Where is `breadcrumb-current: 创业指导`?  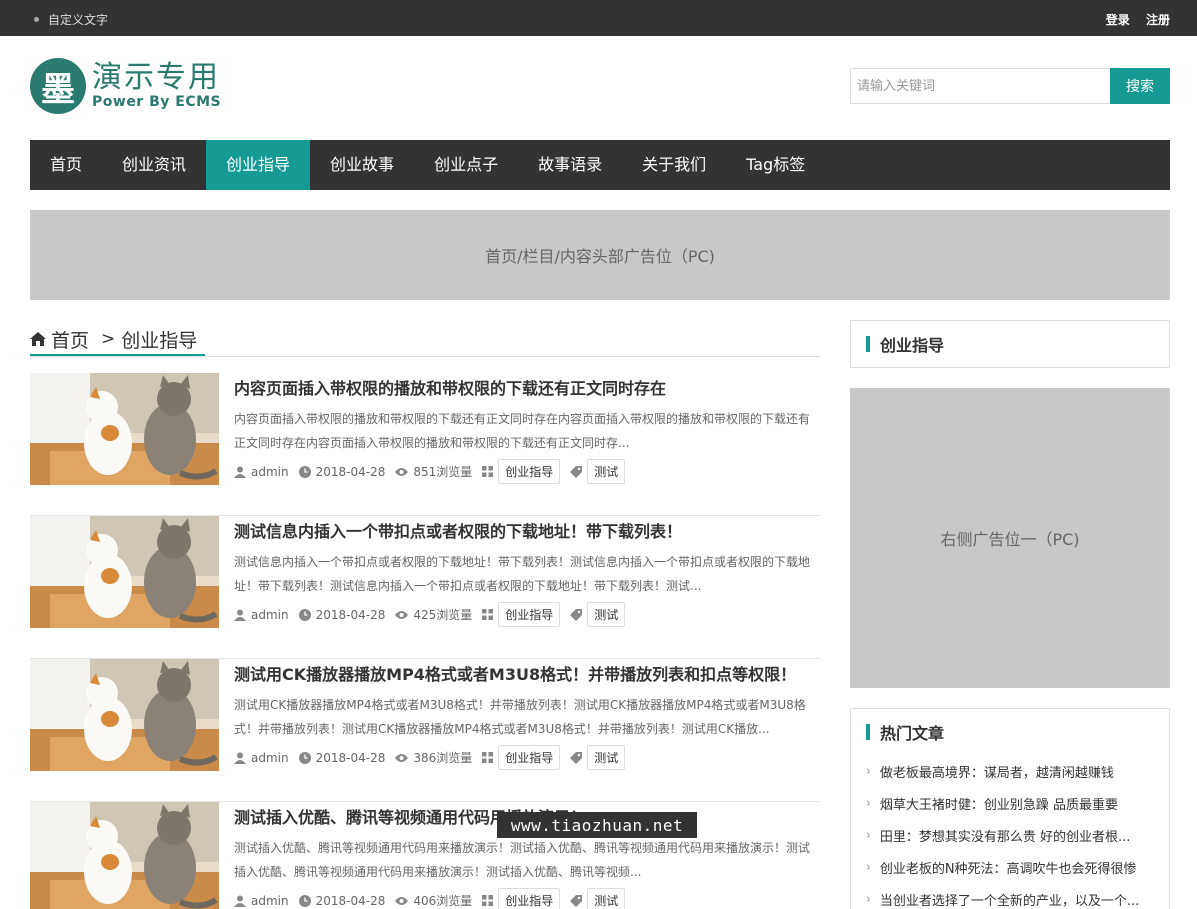 breadcrumb-current: 创业指导 is located at coordinates (159, 339).